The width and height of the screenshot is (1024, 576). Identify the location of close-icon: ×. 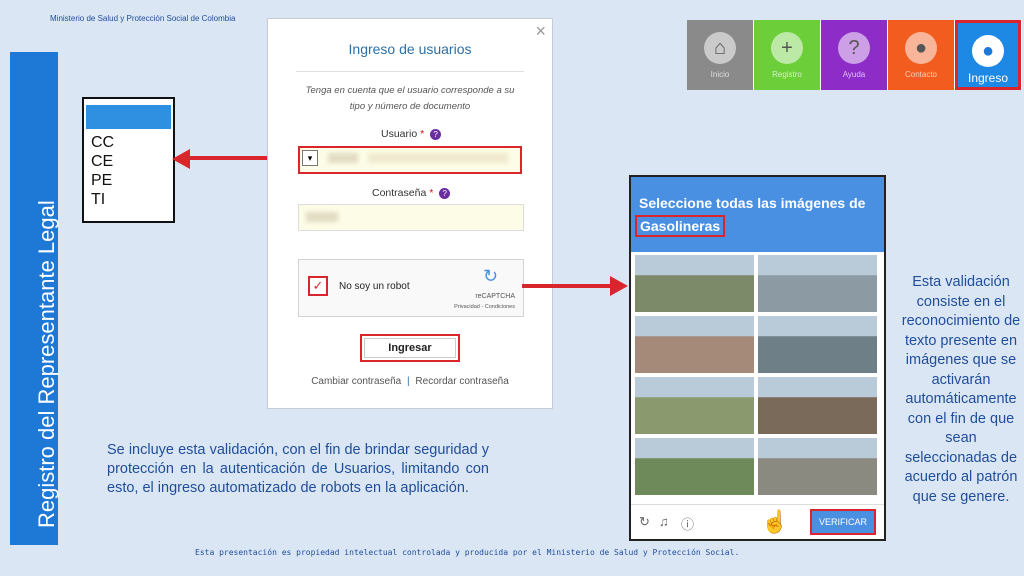
(540, 31).